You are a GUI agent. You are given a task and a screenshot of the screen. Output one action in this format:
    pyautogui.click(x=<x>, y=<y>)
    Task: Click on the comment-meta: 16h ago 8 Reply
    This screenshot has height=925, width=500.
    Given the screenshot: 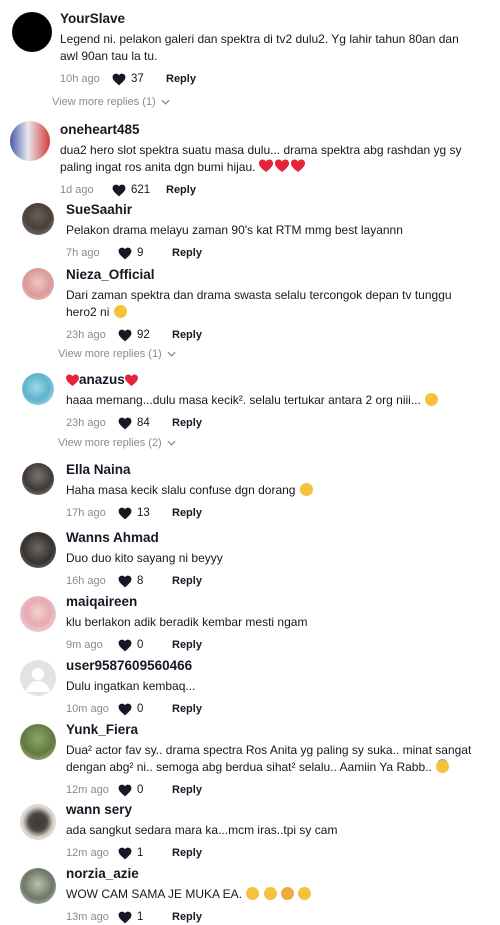 What is the action you would take?
    pyautogui.click(x=275, y=581)
    